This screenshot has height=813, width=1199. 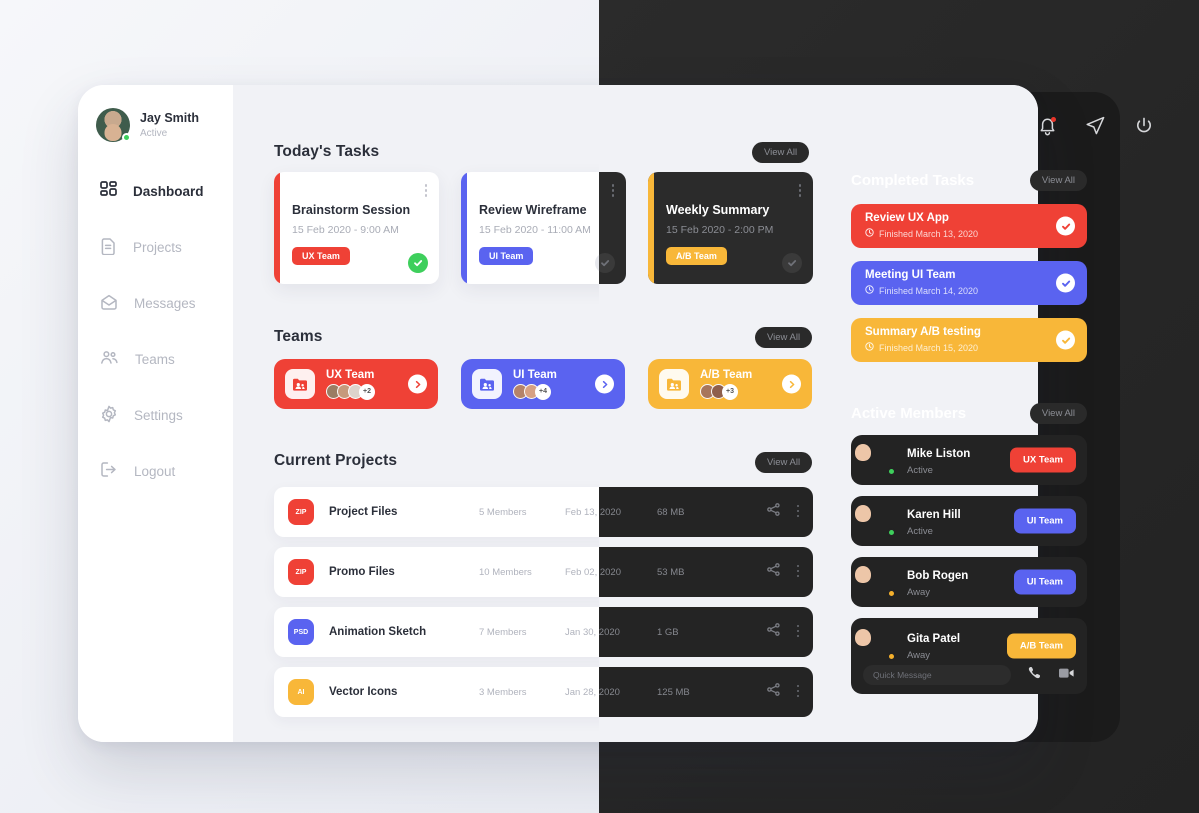 I want to click on sidebar-profile: Jay Smith Active, so click(x=155, y=113).